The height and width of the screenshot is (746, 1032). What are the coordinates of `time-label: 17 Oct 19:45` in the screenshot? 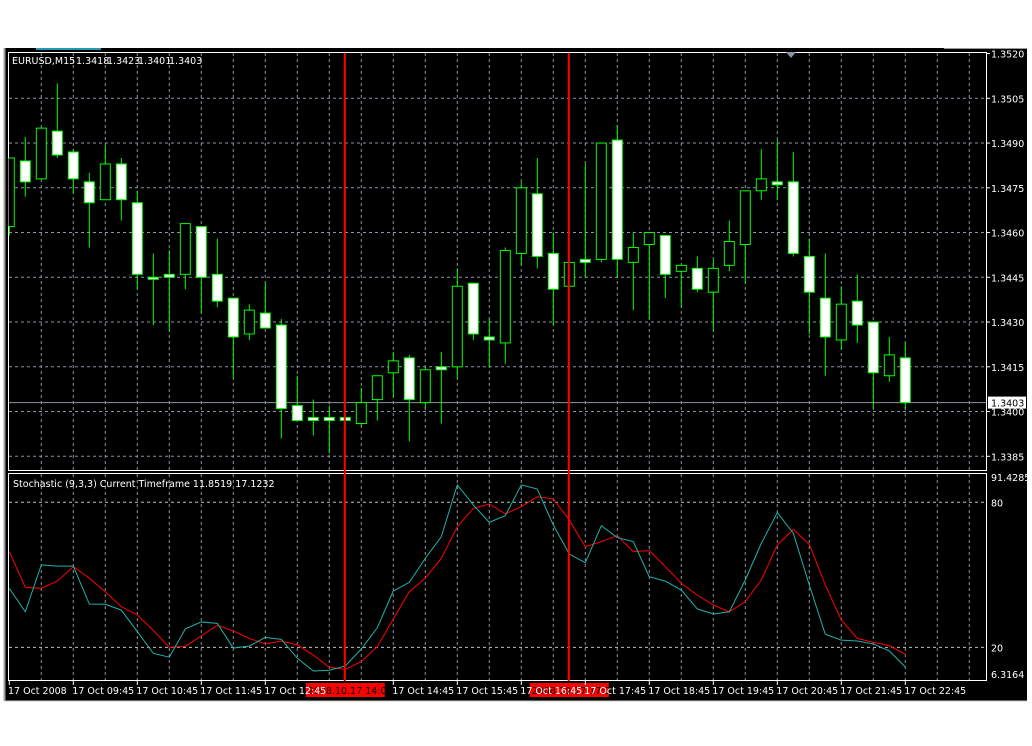 It's located at (743, 691).